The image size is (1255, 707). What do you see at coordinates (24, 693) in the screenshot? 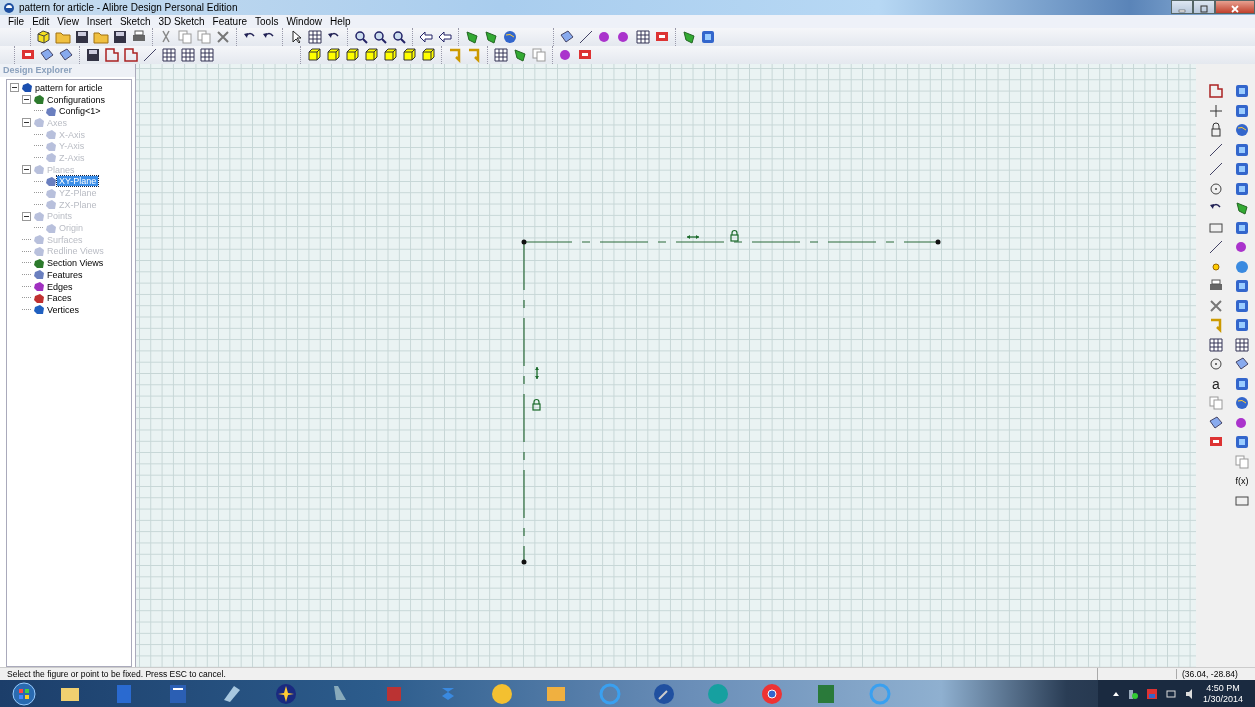
I see `windows-logo-icon` at bounding box center [24, 693].